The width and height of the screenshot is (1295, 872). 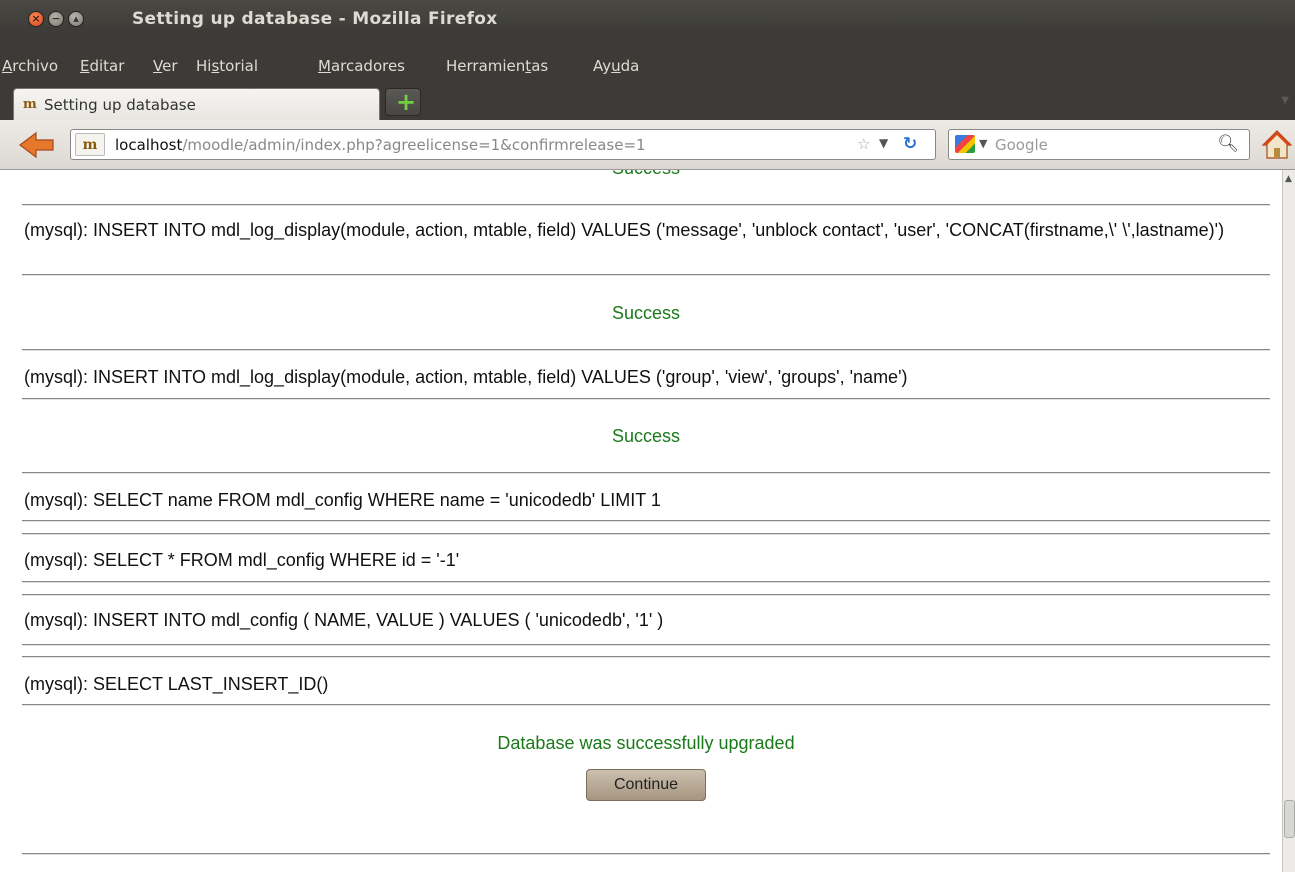 I want to click on plus-icon: +, so click(x=406, y=102).